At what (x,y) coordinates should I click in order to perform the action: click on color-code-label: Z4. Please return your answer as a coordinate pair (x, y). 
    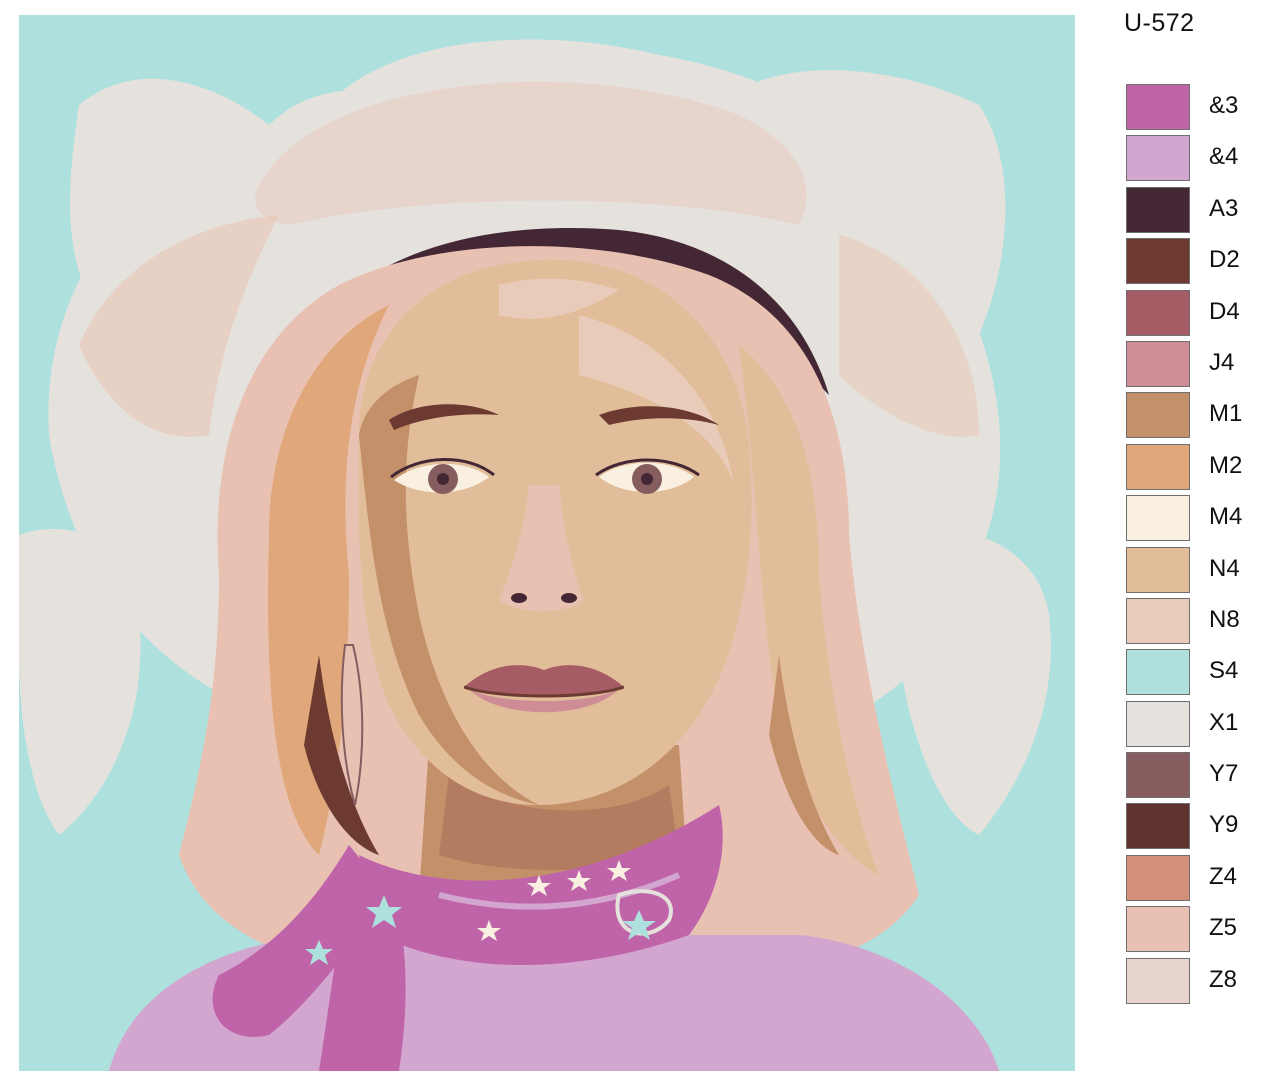
    Looking at the image, I should click on (1223, 876).